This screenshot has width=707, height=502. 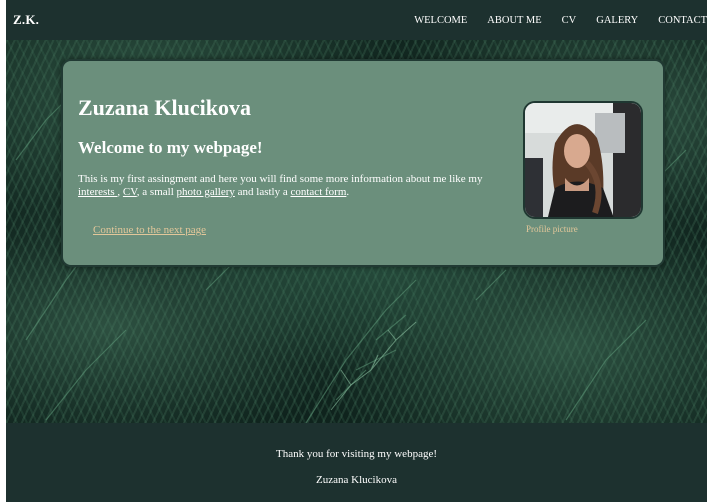 I want to click on profile-photo-graphic, so click(x=583, y=160).